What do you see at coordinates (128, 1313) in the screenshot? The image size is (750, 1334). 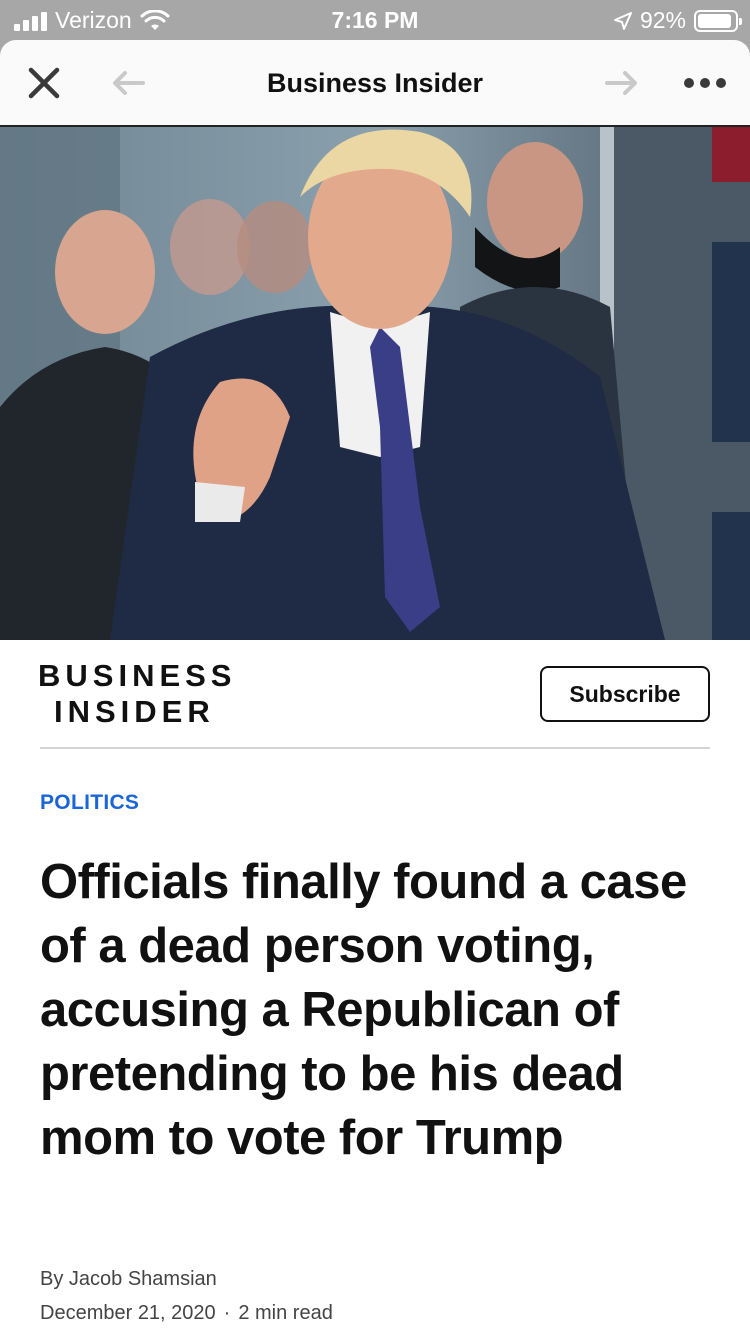 I see `article-date: December 21, 2020` at bounding box center [128, 1313].